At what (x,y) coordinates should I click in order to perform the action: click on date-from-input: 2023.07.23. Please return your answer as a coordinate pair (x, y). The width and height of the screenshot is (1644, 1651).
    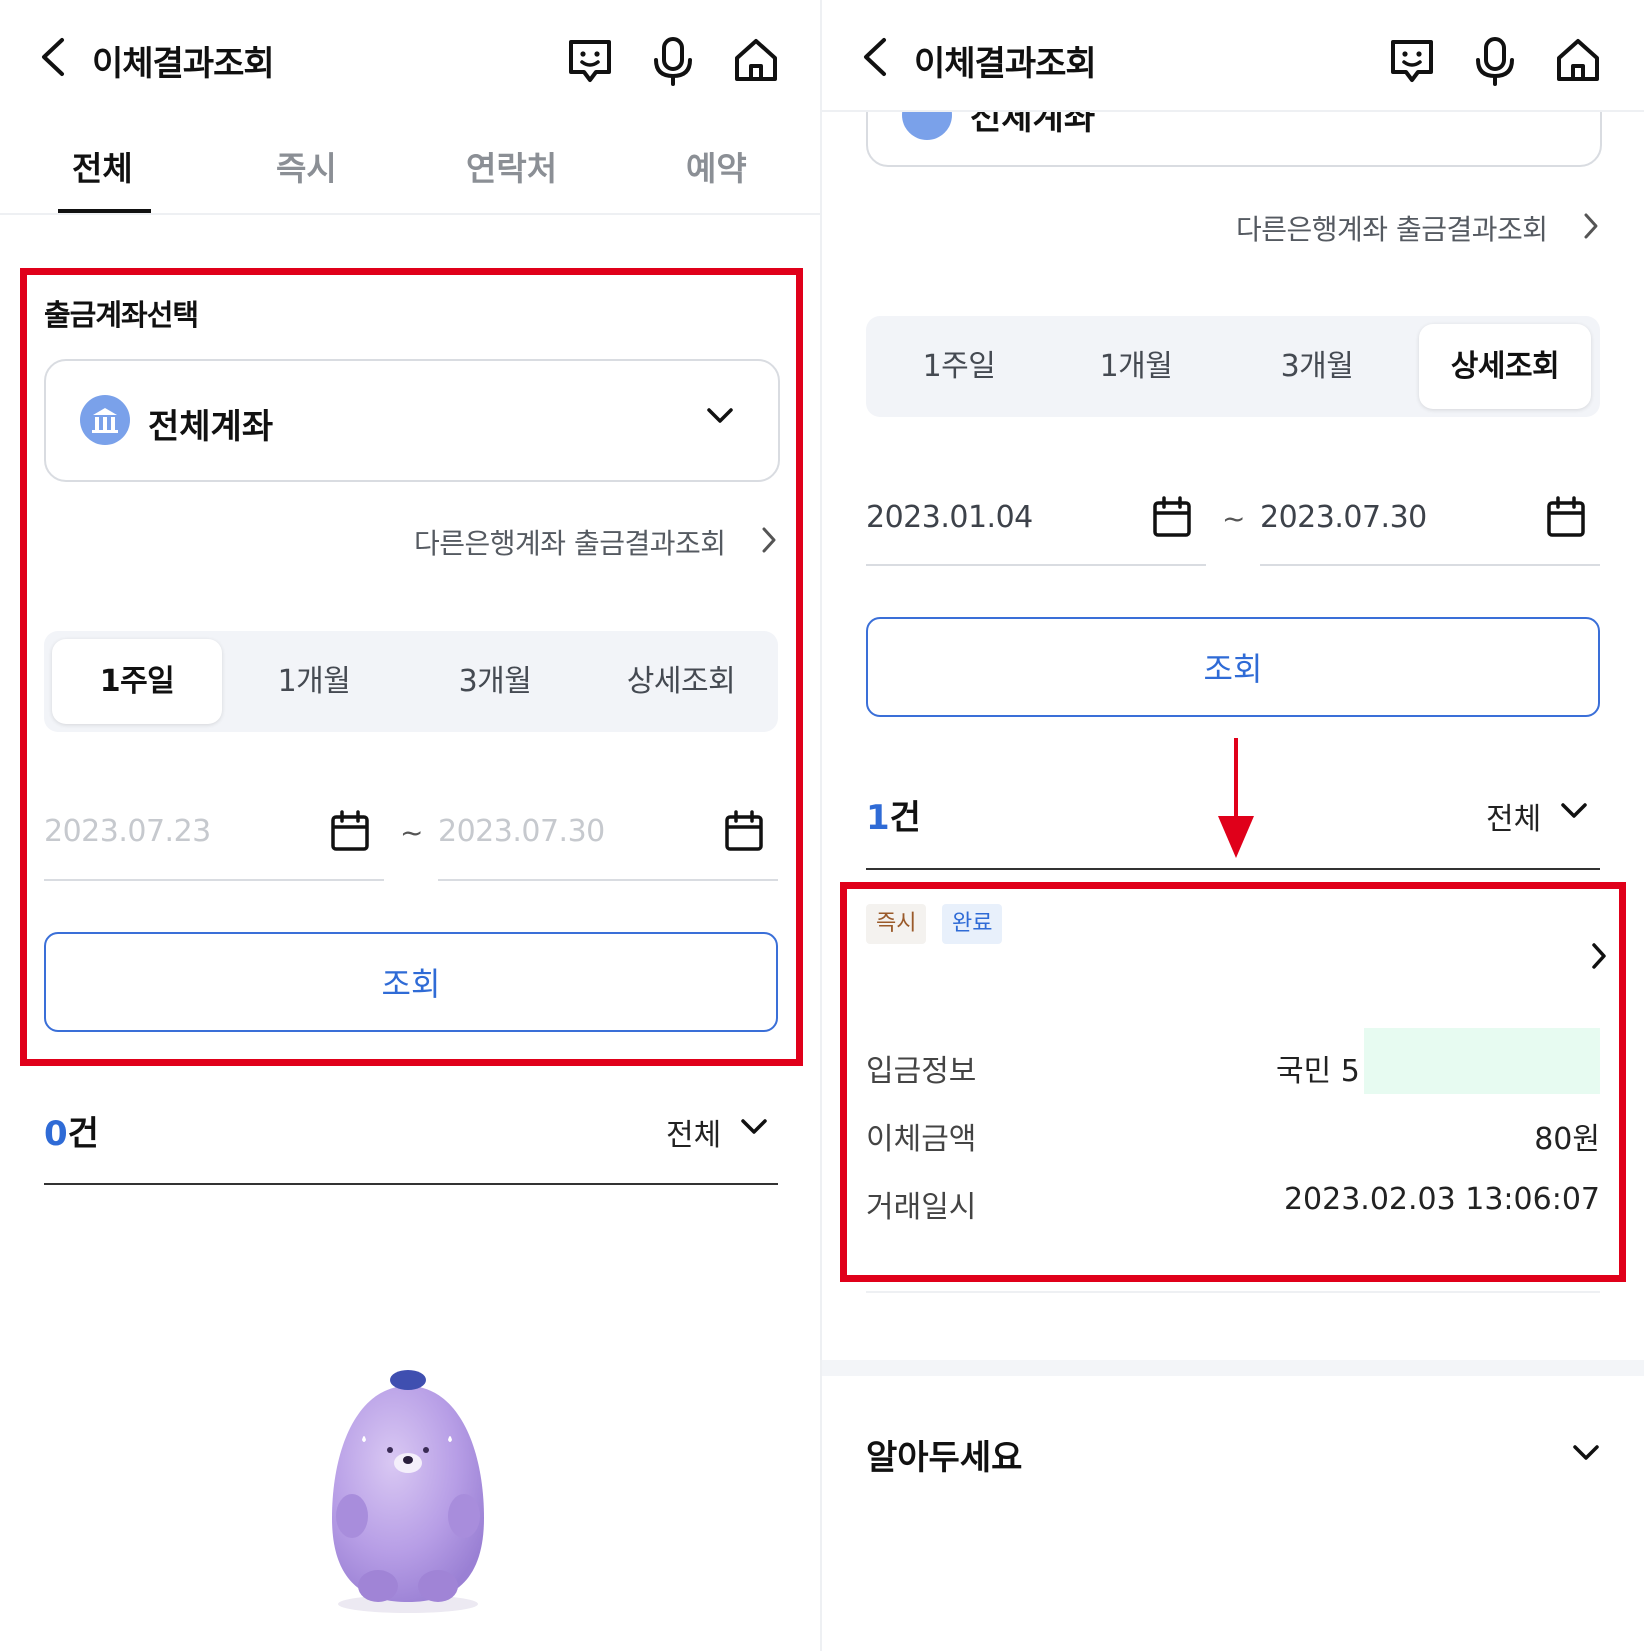
    Looking at the image, I should click on (127, 831).